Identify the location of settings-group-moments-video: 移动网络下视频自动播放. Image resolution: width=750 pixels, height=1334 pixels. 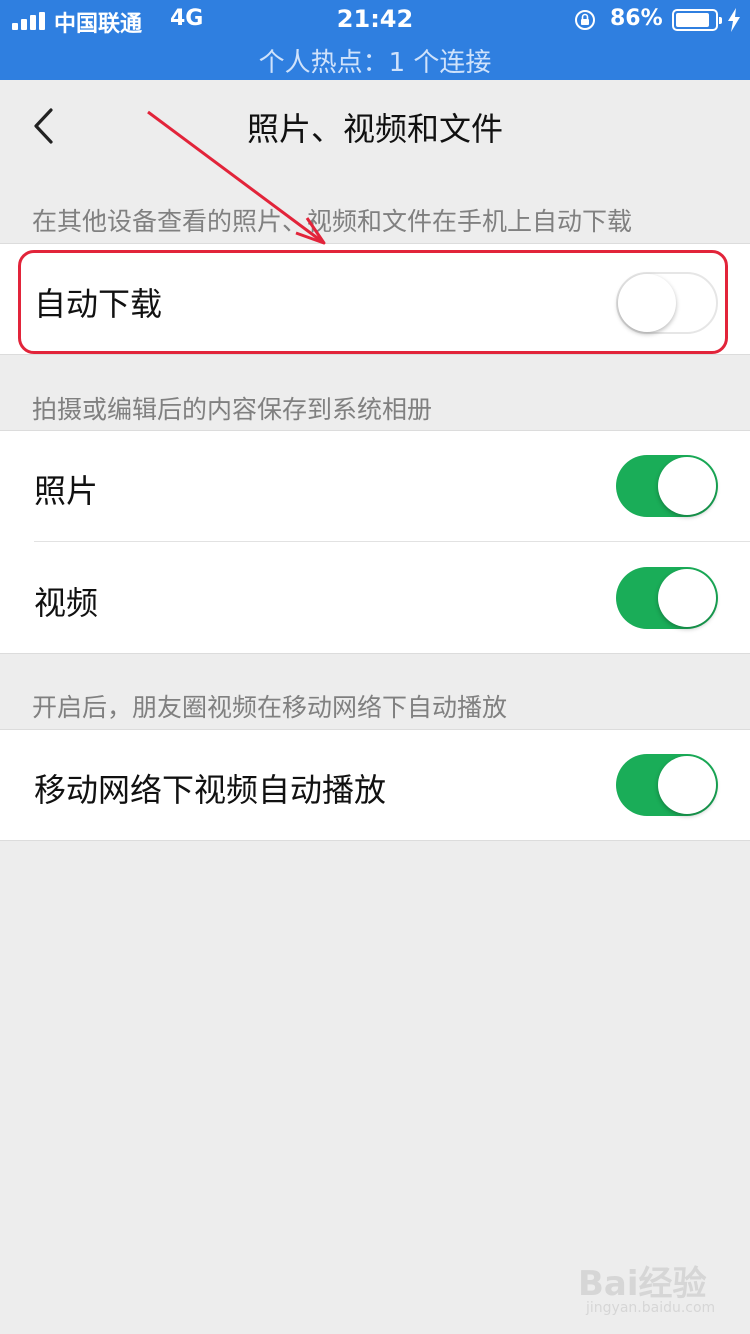
(375, 785).